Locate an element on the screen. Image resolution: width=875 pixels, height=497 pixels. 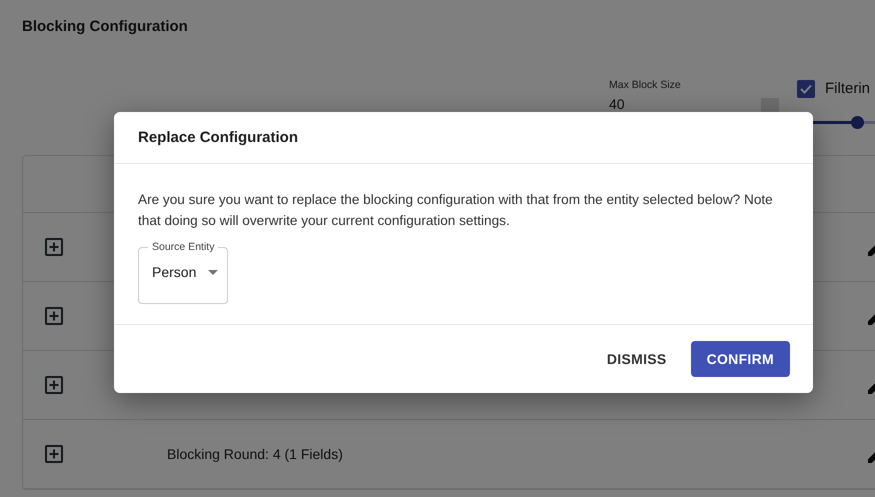
dialog-message: Are you sure you want to replace the blocking configuration with that from the entity selected below? Note that doing so will overwrite your current configuration settings. is located at coordinates (456, 210).